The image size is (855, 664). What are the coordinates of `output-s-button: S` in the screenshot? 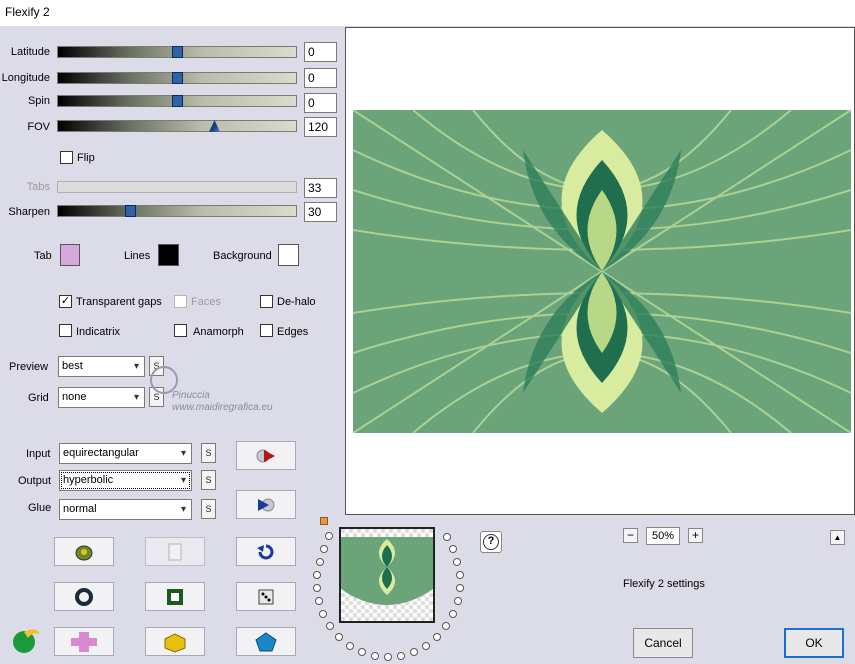 It's located at (208, 480).